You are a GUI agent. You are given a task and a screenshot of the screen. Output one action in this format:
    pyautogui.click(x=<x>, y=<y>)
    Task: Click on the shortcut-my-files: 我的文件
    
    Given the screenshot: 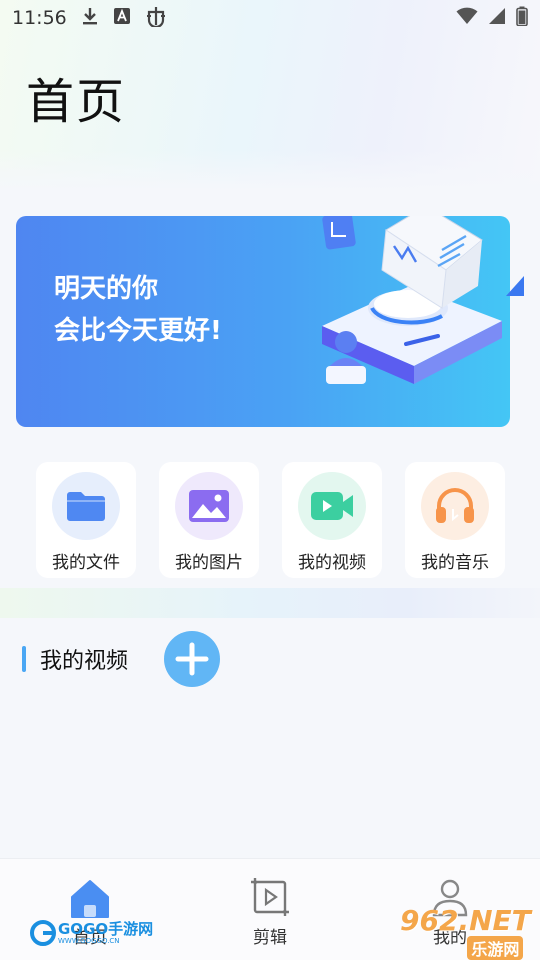 What is the action you would take?
    pyautogui.click(x=86, y=520)
    